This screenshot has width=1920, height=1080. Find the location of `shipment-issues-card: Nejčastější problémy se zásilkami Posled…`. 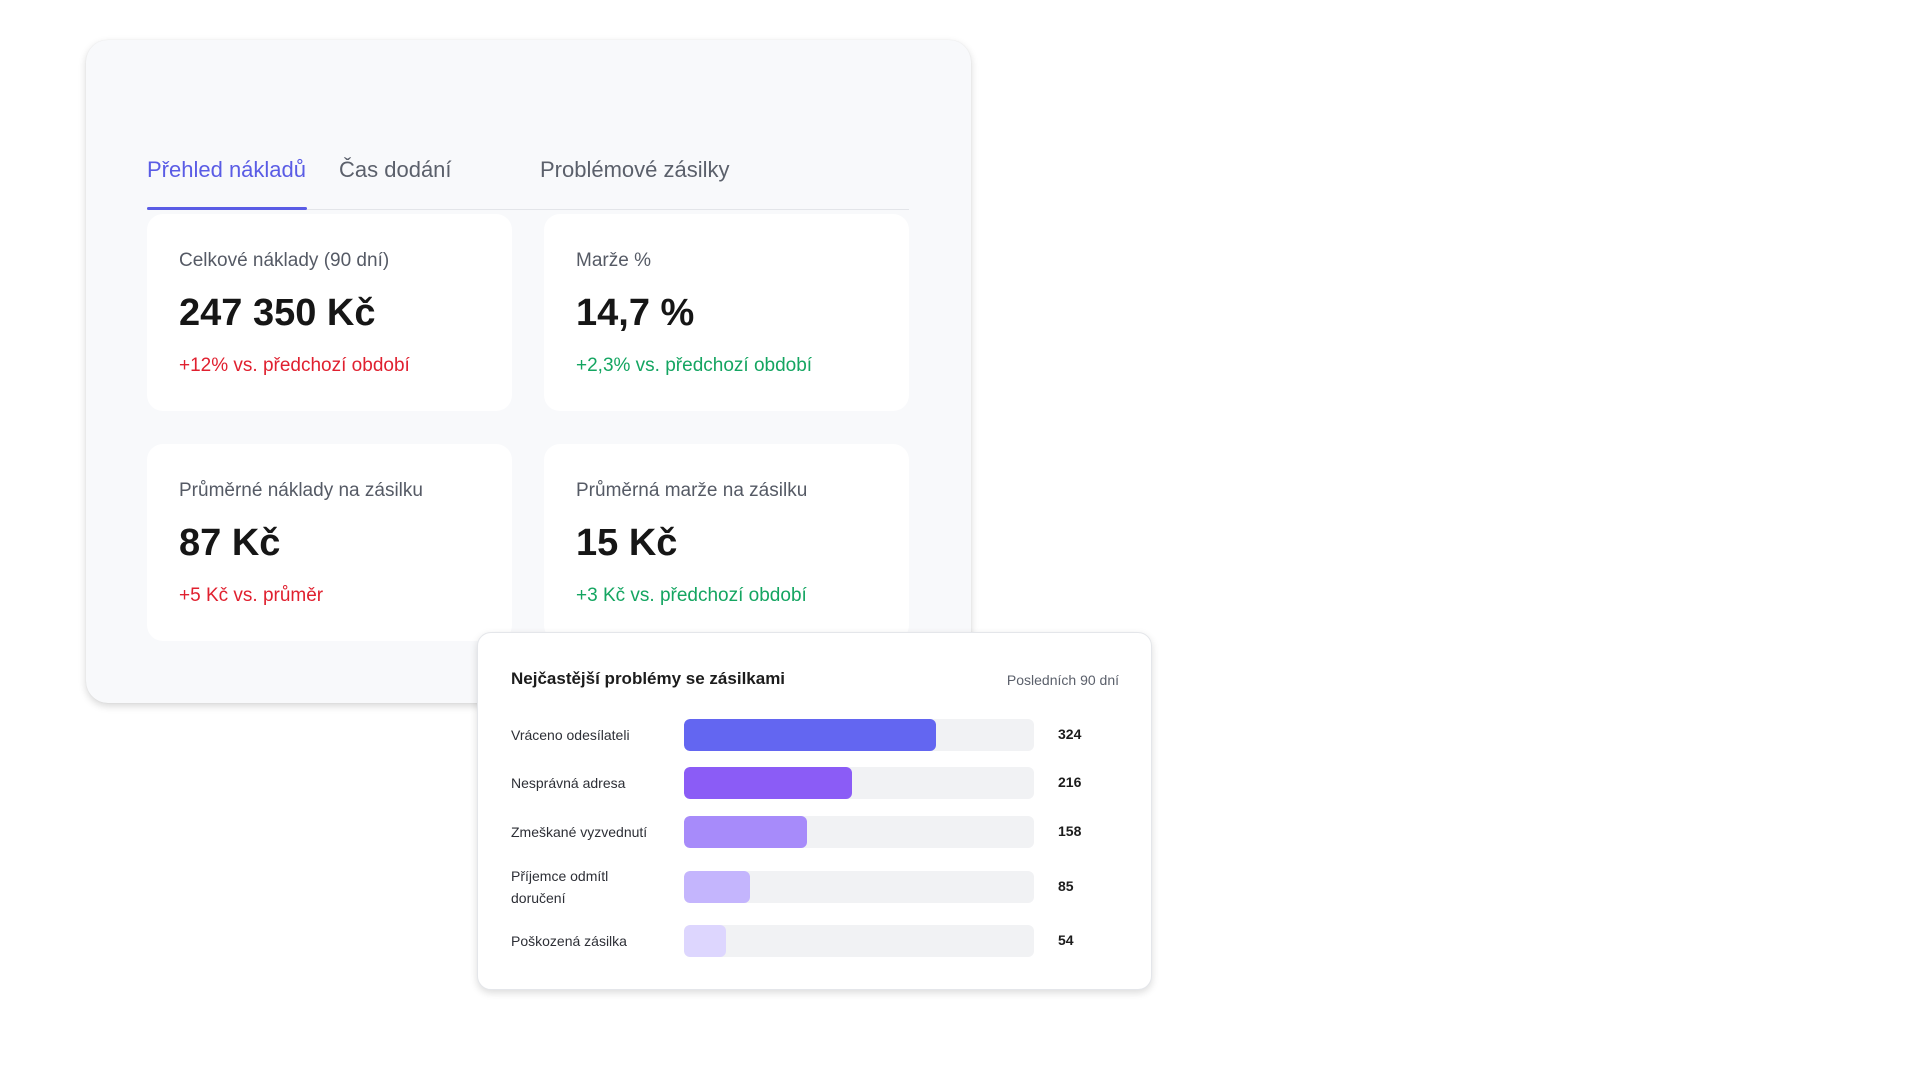

shipment-issues-card: Nejčastější problémy se zásilkami Posled… is located at coordinates (814, 811).